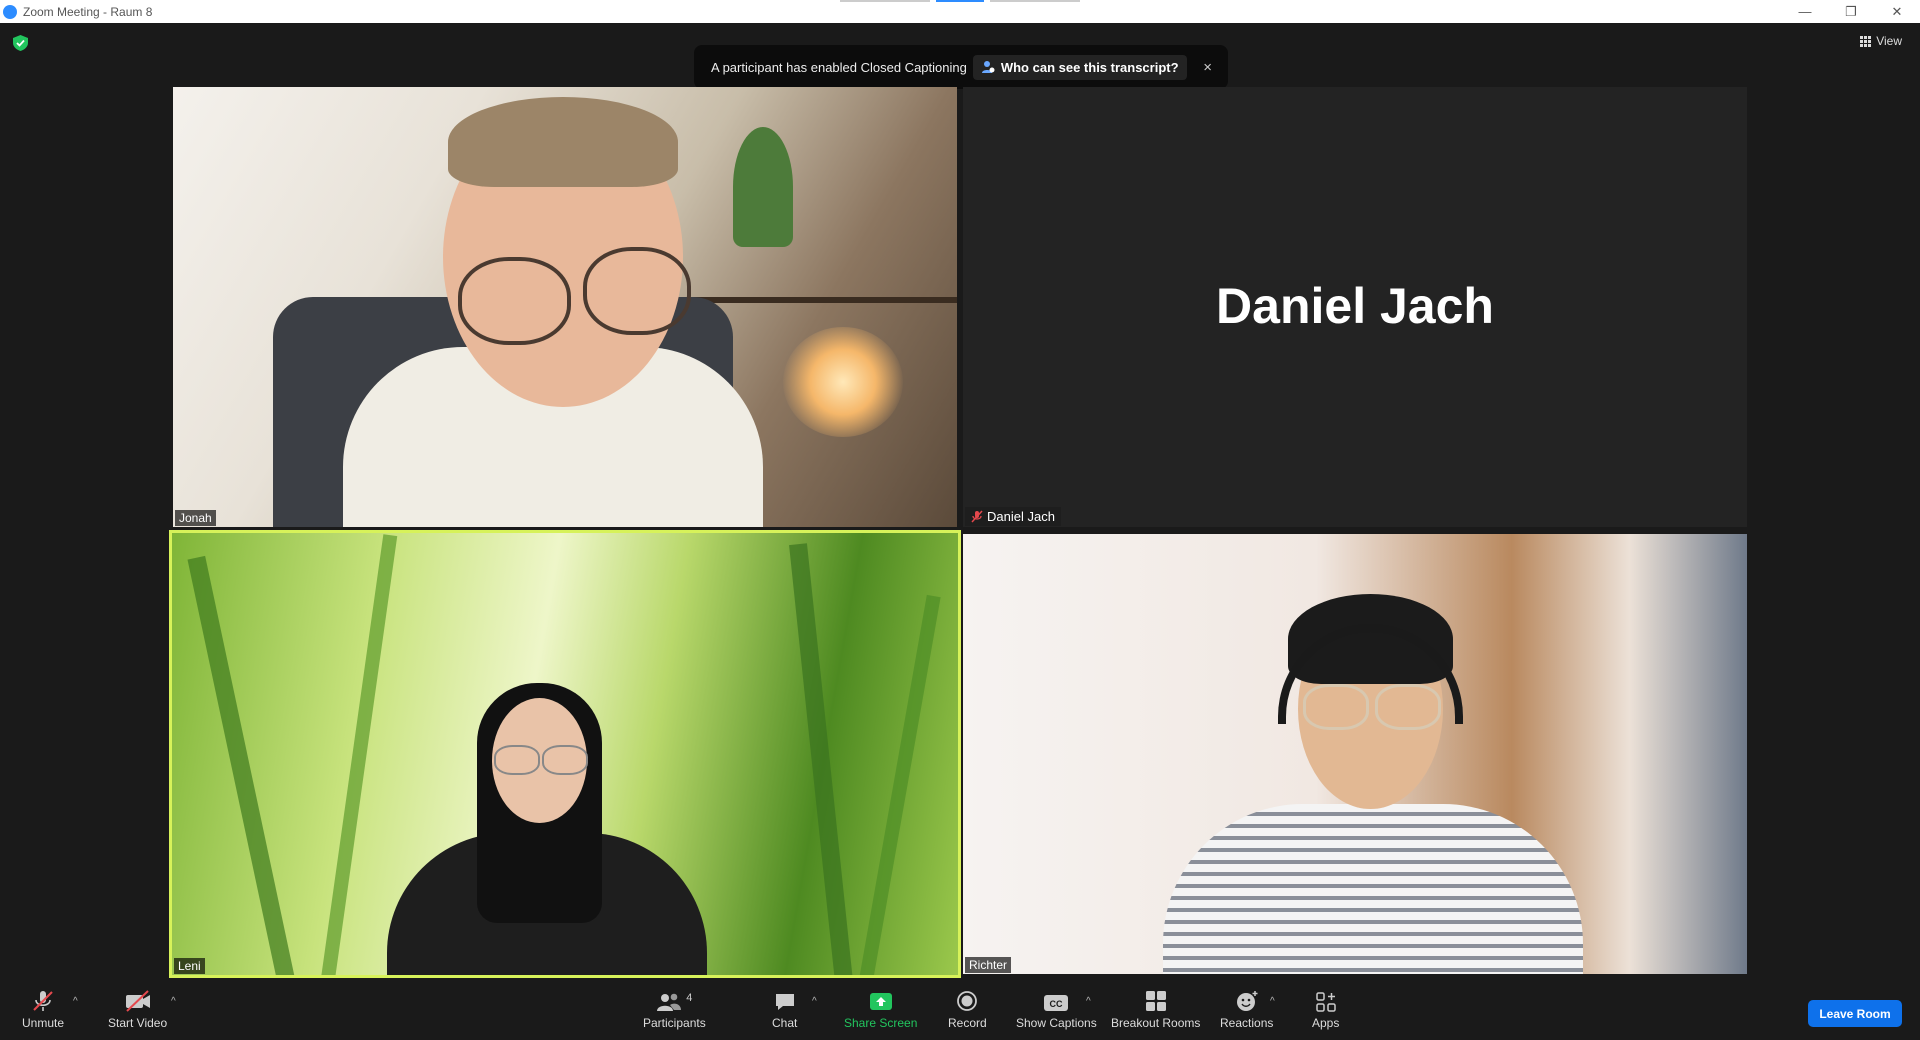  What do you see at coordinates (1889, 41) in the screenshot?
I see `view-label: View` at bounding box center [1889, 41].